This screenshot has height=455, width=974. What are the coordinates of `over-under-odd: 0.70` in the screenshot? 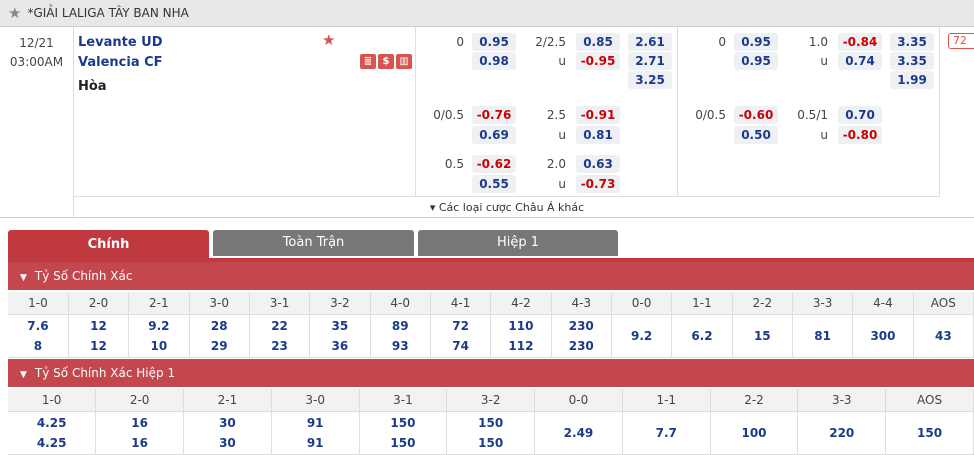 It's located at (860, 115).